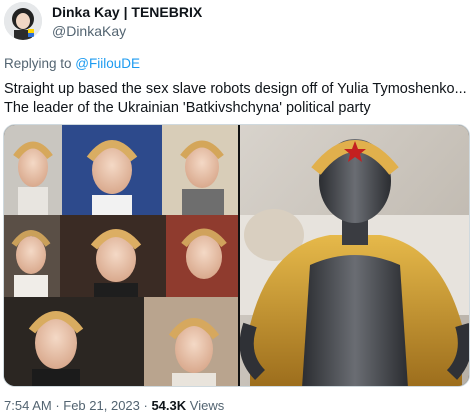  Describe the element at coordinates (205, 405) in the screenshot. I see `views-label: Views` at that location.